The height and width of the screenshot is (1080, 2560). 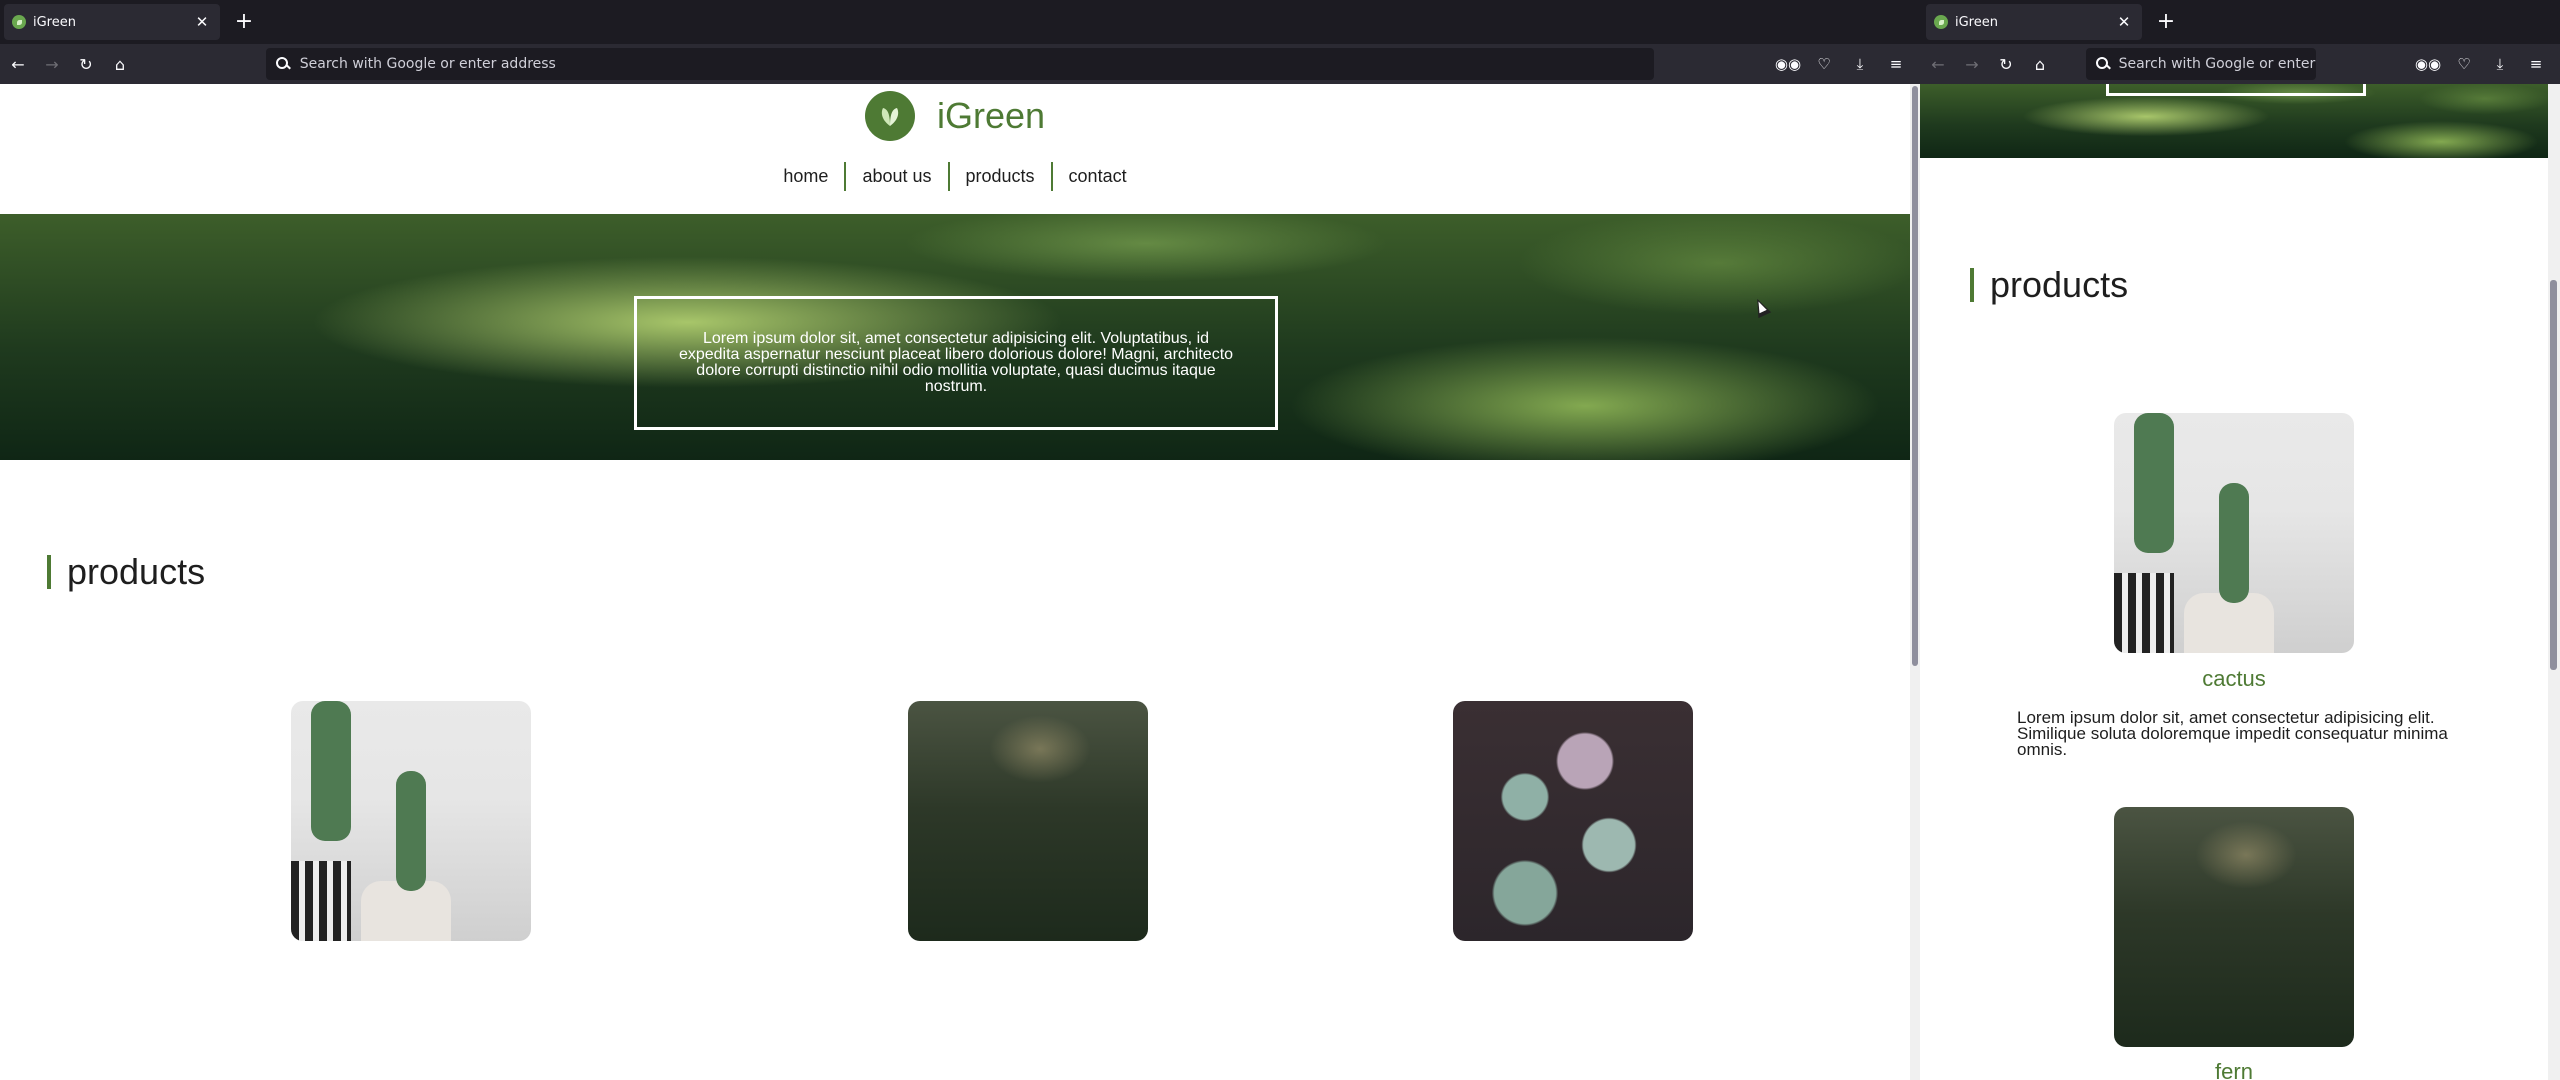 What do you see at coordinates (895, 176) in the screenshot?
I see `nav-link-about-us: about us` at bounding box center [895, 176].